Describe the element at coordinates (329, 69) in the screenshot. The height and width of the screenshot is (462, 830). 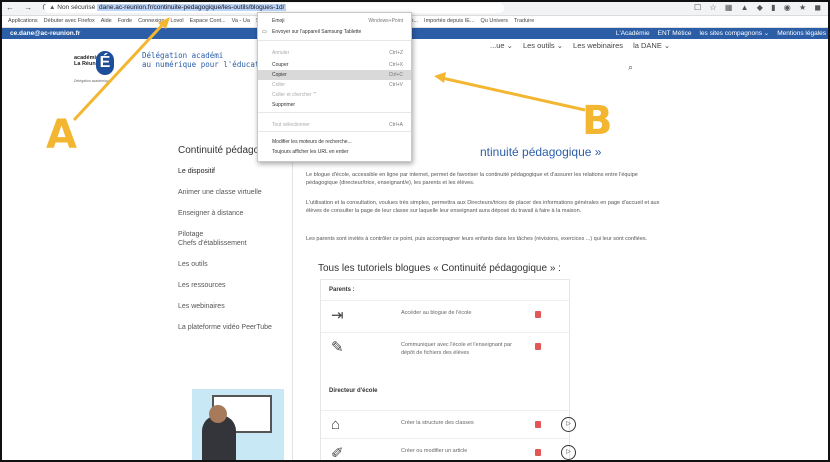
I see `annotation-arrows` at that location.